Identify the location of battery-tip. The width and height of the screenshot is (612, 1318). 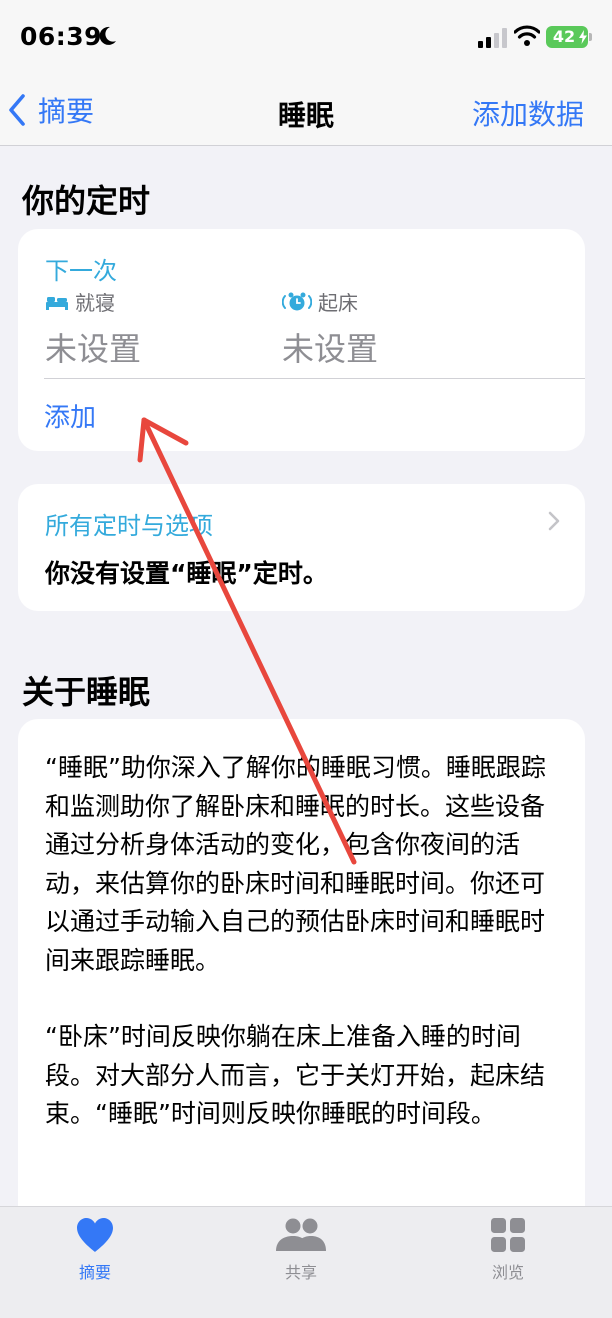
(590, 37).